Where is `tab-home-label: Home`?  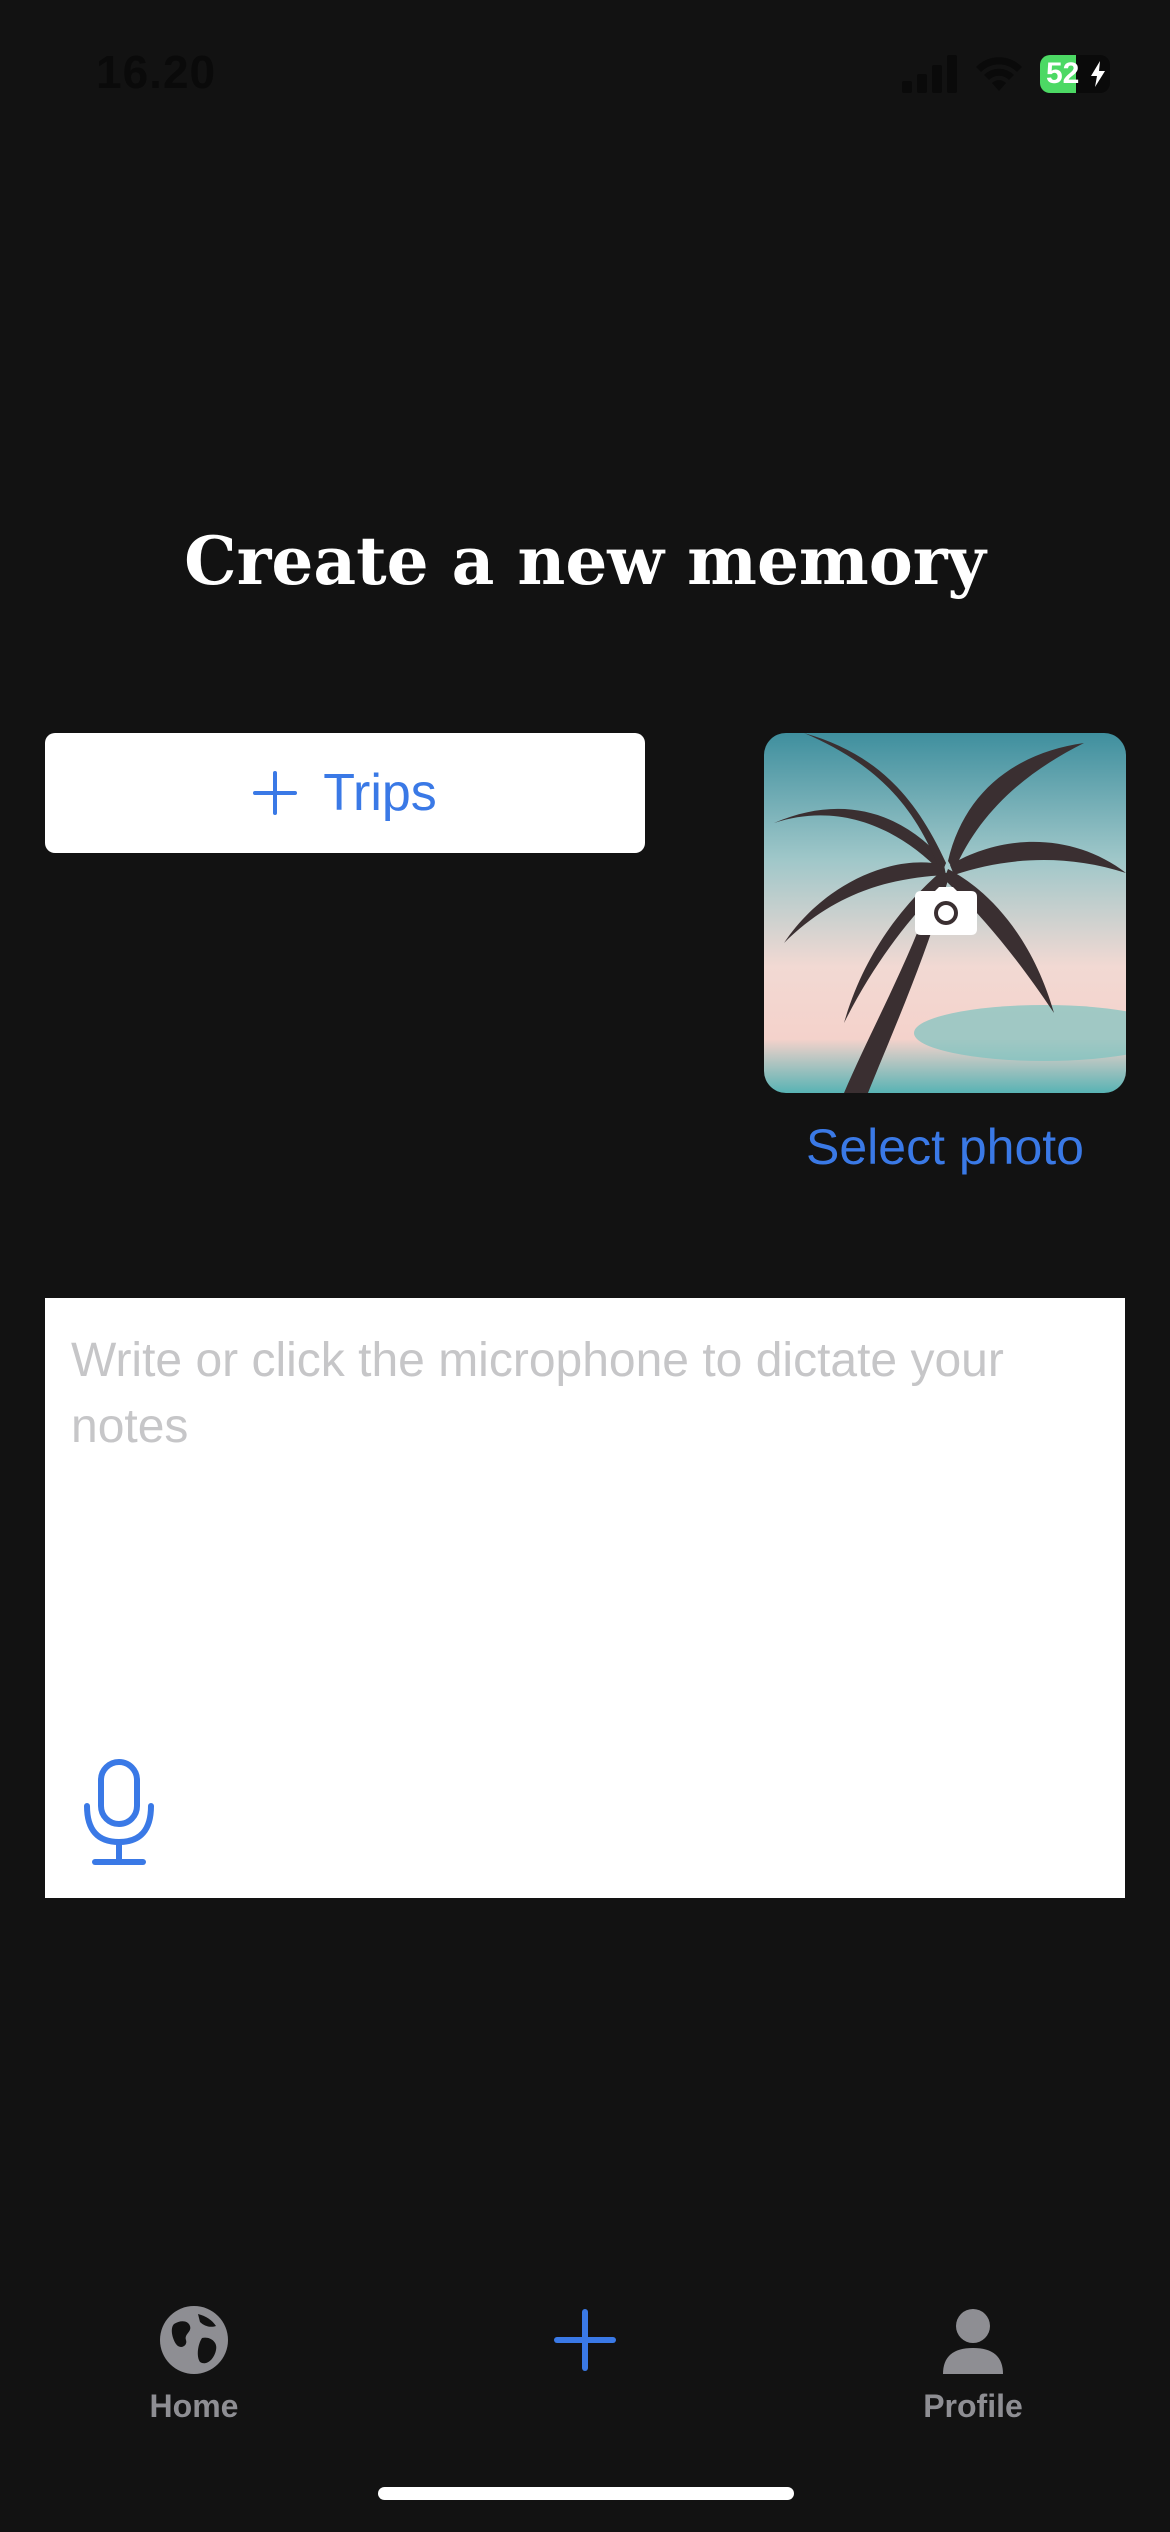 tab-home-label: Home is located at coordinates (194, 2406).